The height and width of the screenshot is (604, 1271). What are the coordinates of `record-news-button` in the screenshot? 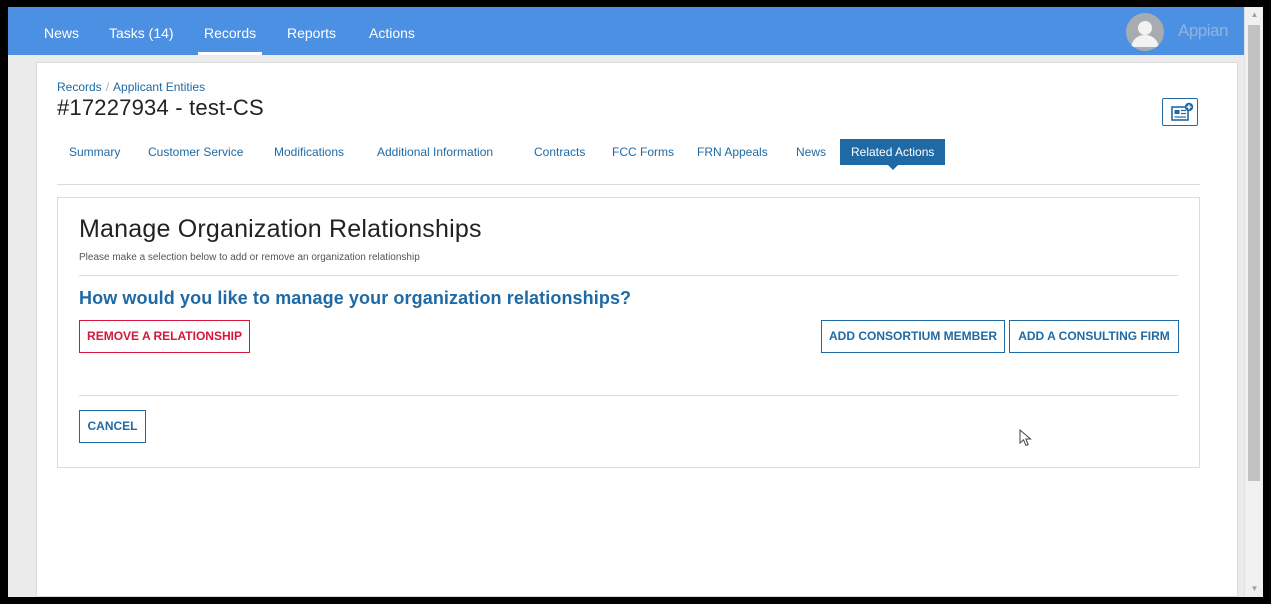 It's located at (1180, 112).